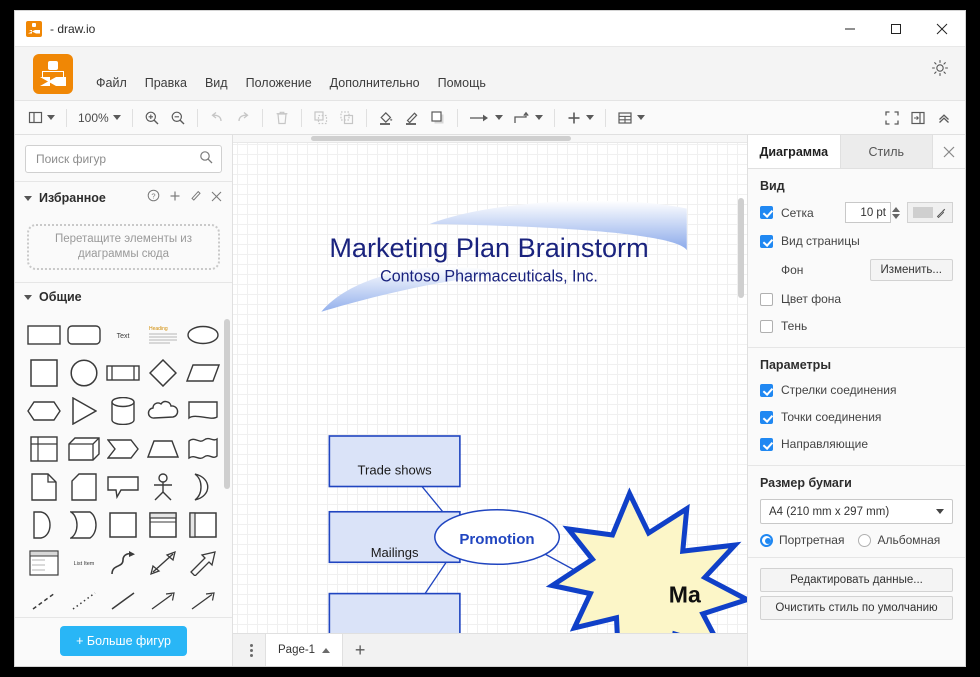  I want to click on paper-size-select: A4 (210 mm x 297 mm), so click(856, 511).